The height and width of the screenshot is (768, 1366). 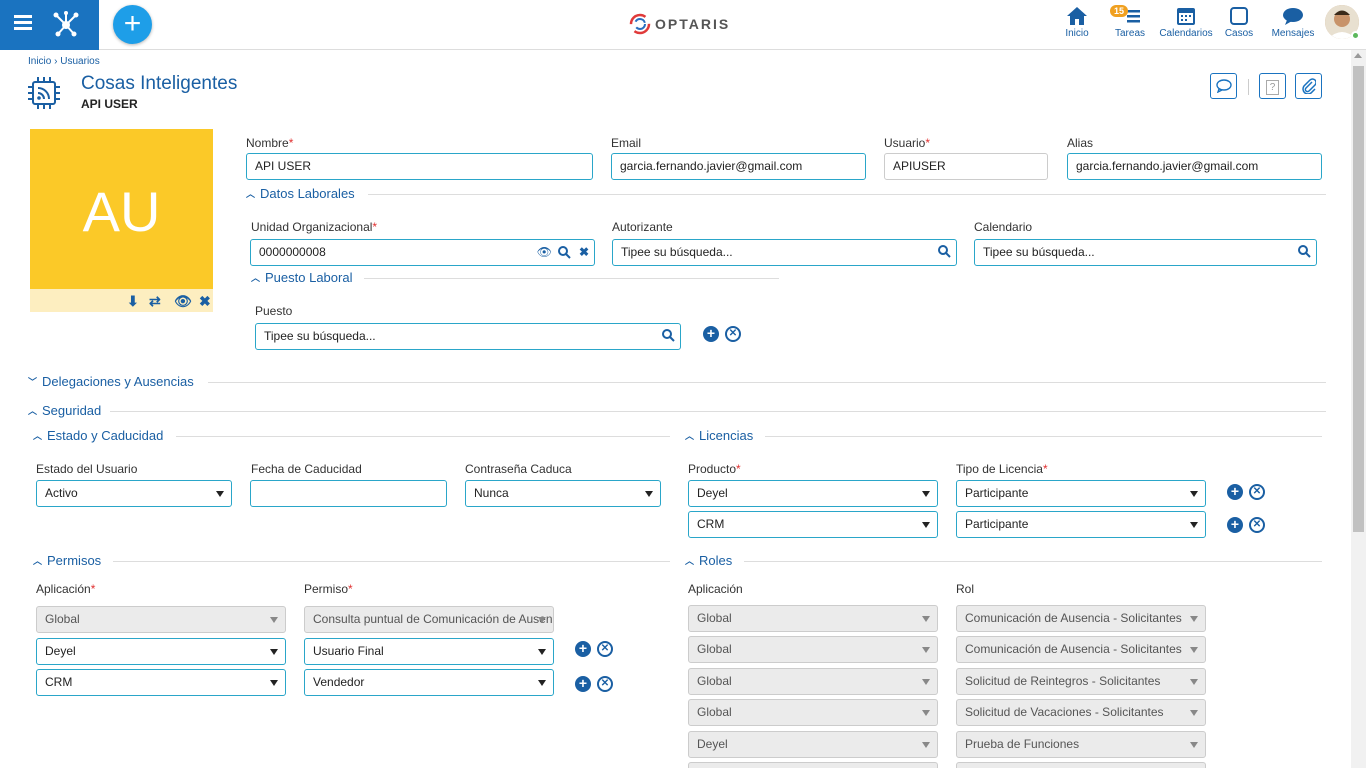 I want to click on email-input: garcia.fernando.javier@gmail.com, so click(x=738, y=166).